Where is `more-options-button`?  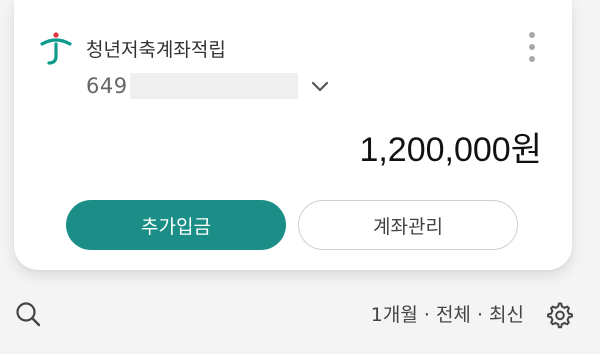 more-options-button is located at coordinates (532, 47).